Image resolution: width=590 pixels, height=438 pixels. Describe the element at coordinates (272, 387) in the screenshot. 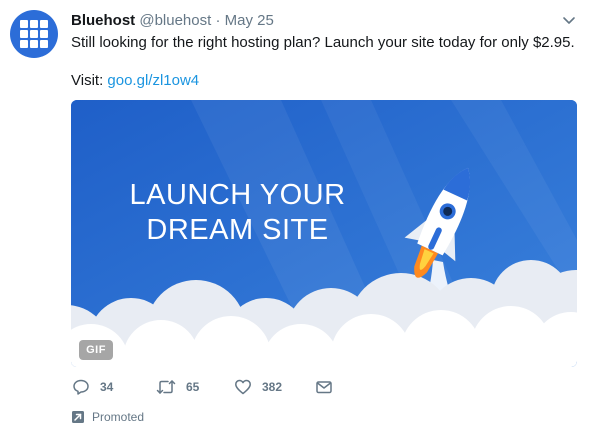

I see `like-count: 382` at that location.